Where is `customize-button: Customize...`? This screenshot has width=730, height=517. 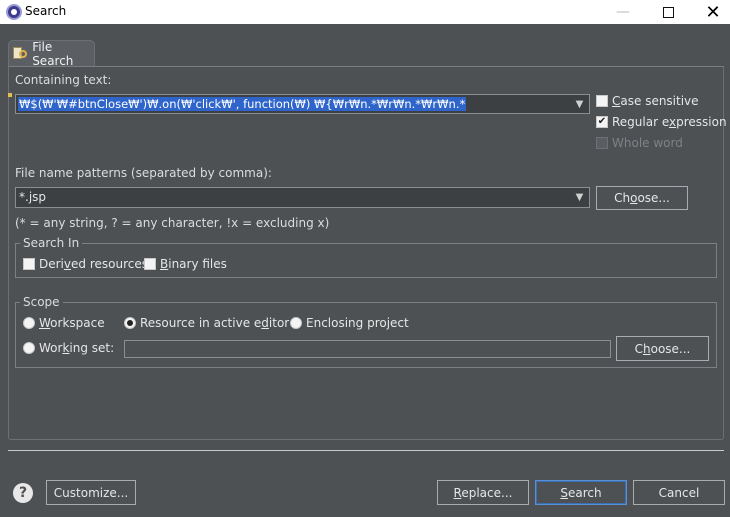 customize-button: Customize... is located at coordinates (91, 492).